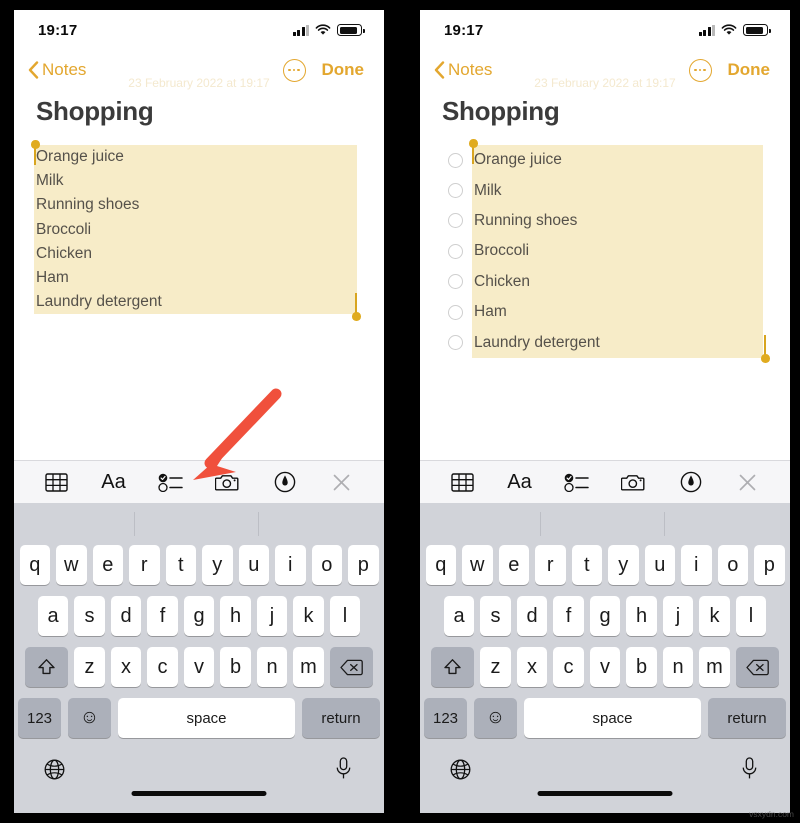 The height and width of the screenshot is (823, 800). What do you see at coordinates (605, 342) in the screenshot?
I see `note-list-item: Laundry detergent` at bounding box center [605, 342].